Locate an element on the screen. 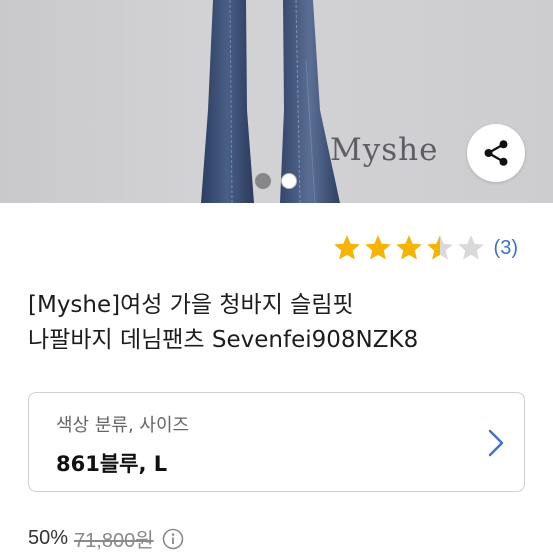 This screenshot has height=553, width=553. original-price: 71,800원 is located at coordinates (114, 541).